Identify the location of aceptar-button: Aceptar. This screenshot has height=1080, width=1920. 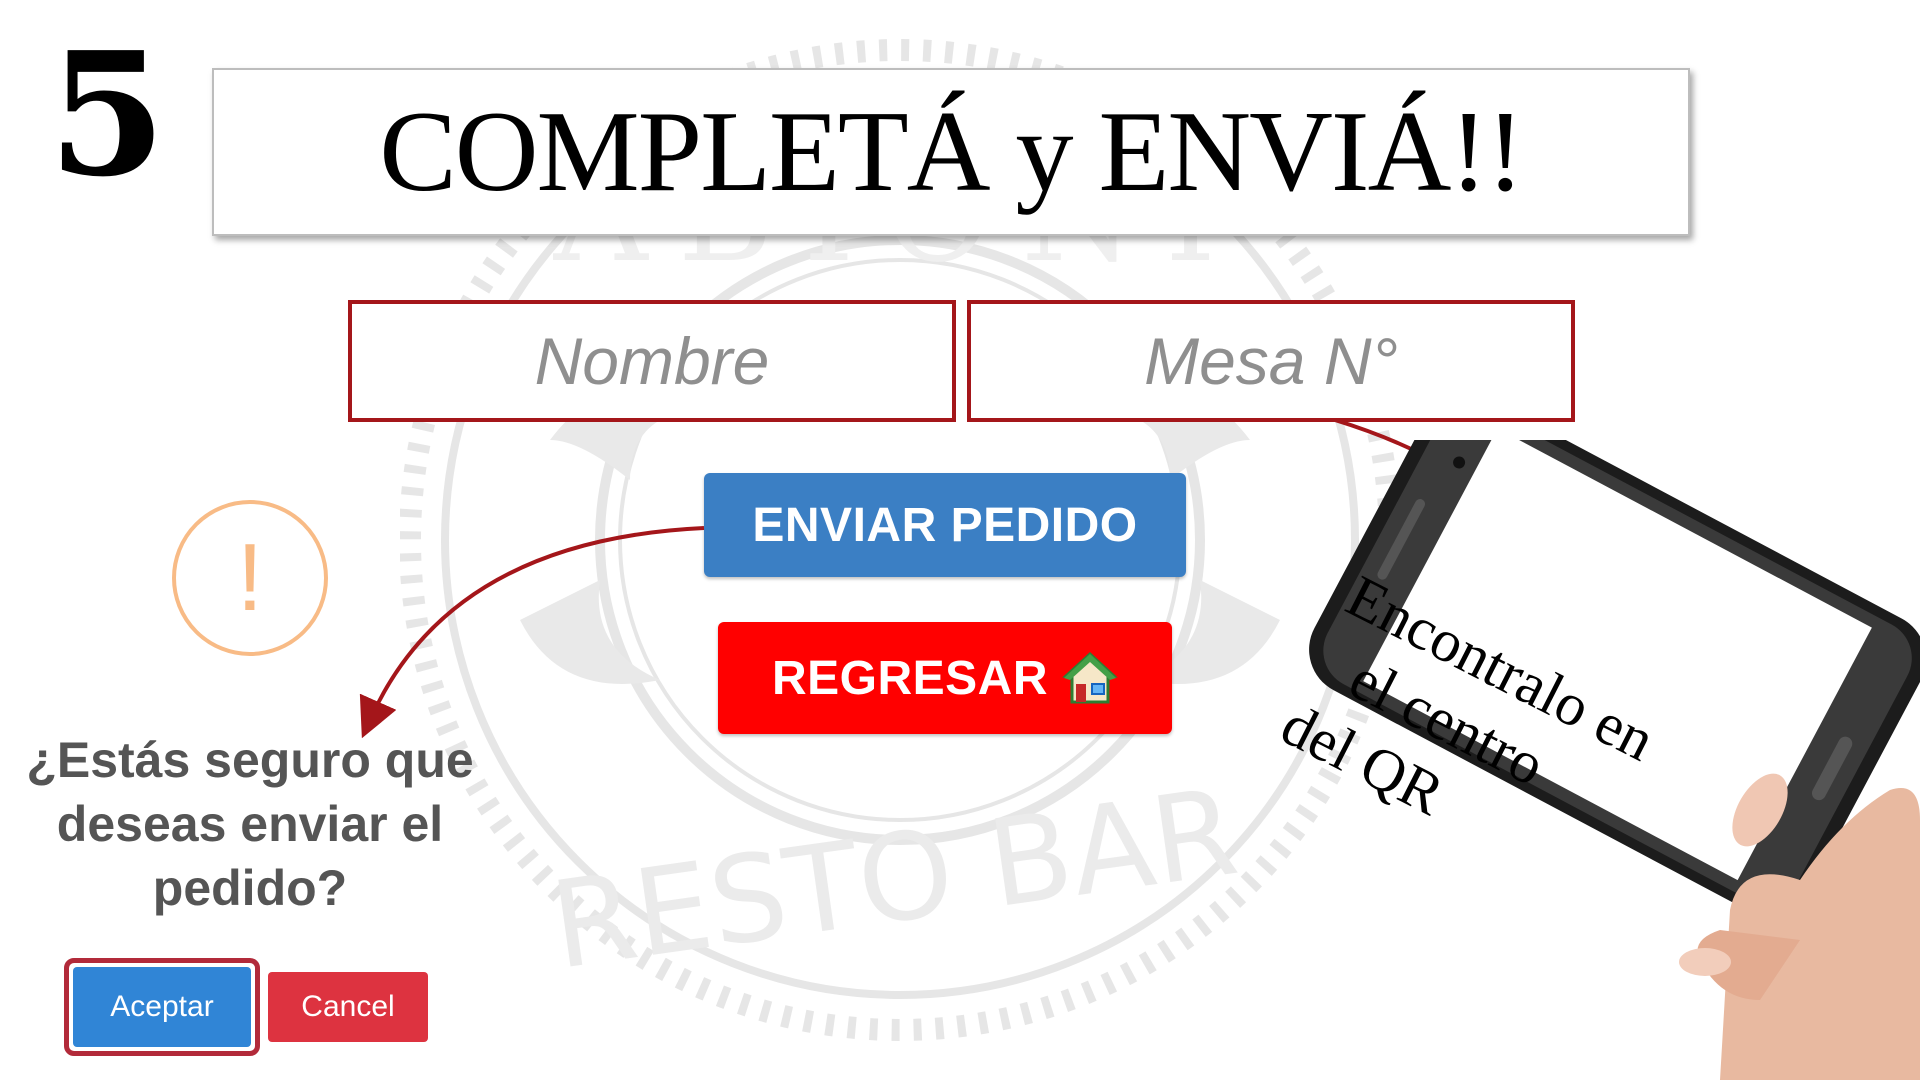
(162, 1007).